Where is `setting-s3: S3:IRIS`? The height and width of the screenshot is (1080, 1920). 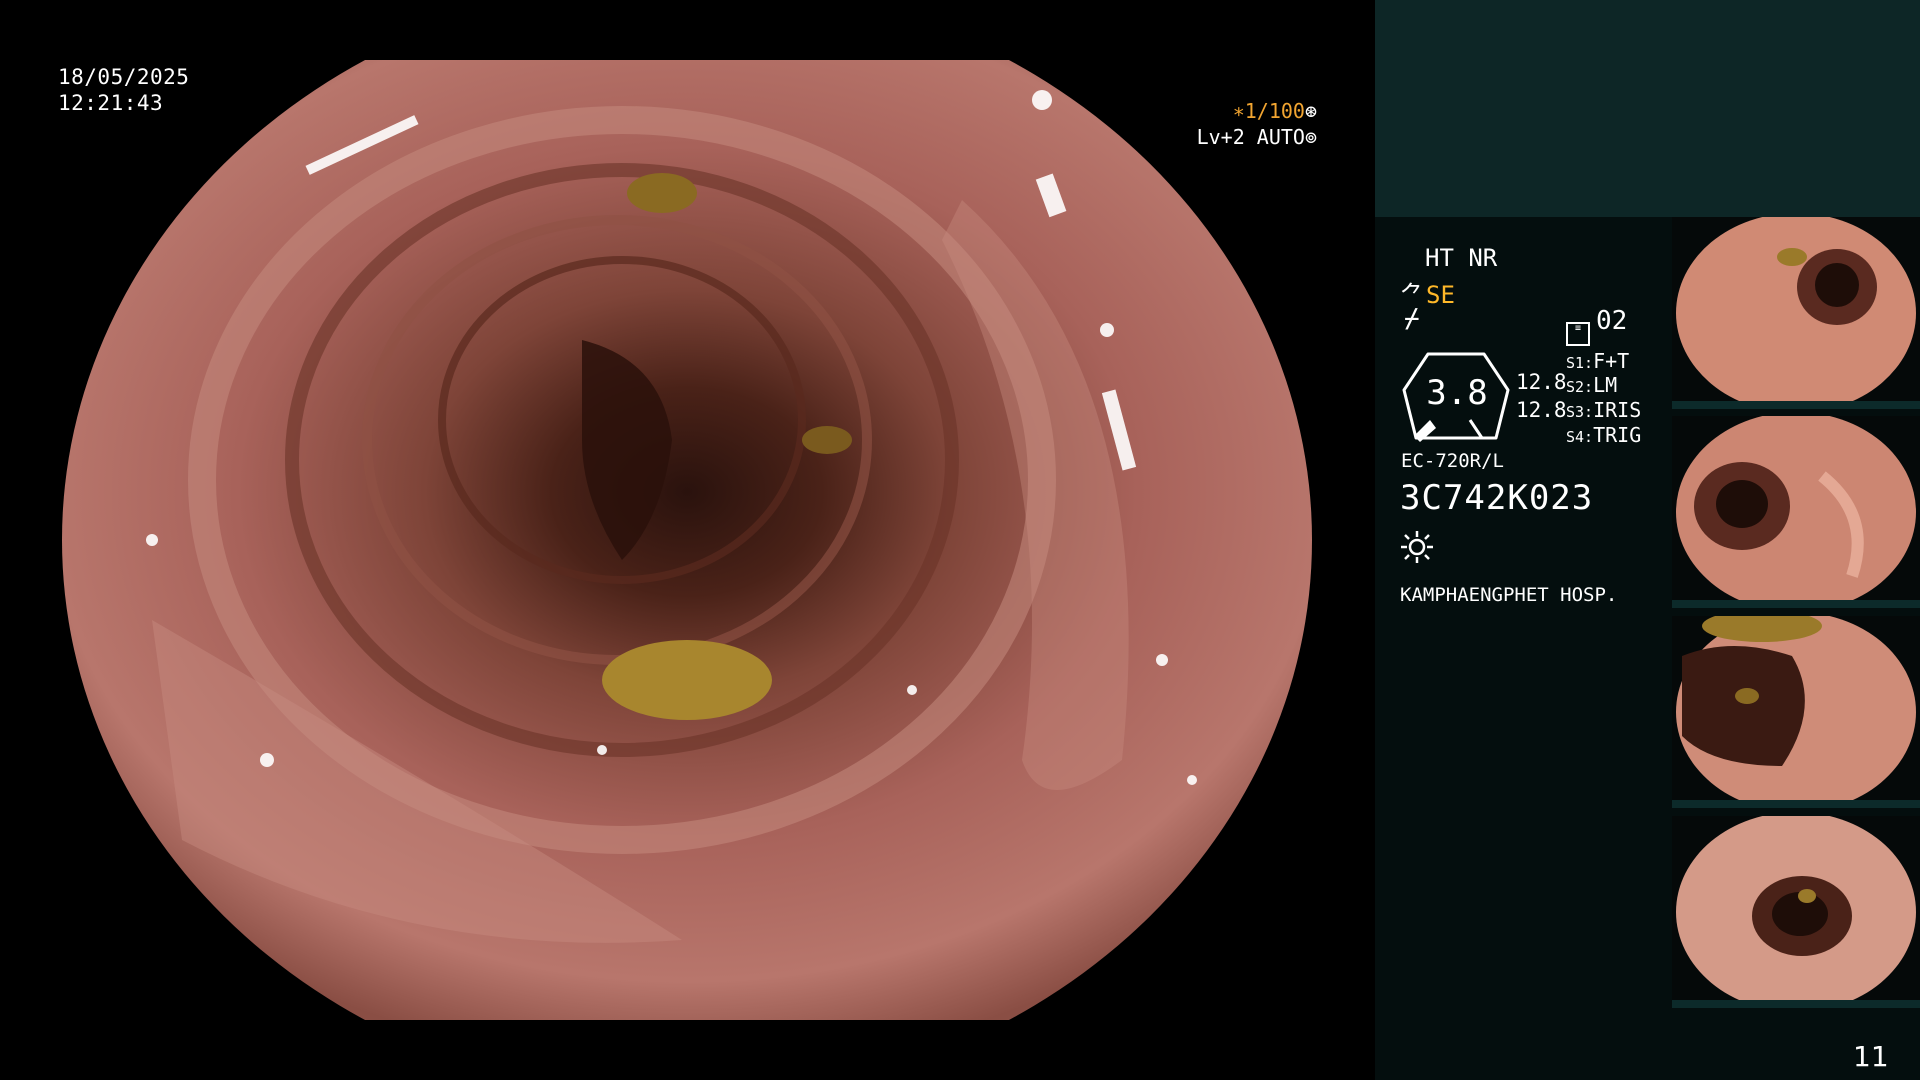 setting-s3: S3:IRIS is located at coordinates (1603, 410).